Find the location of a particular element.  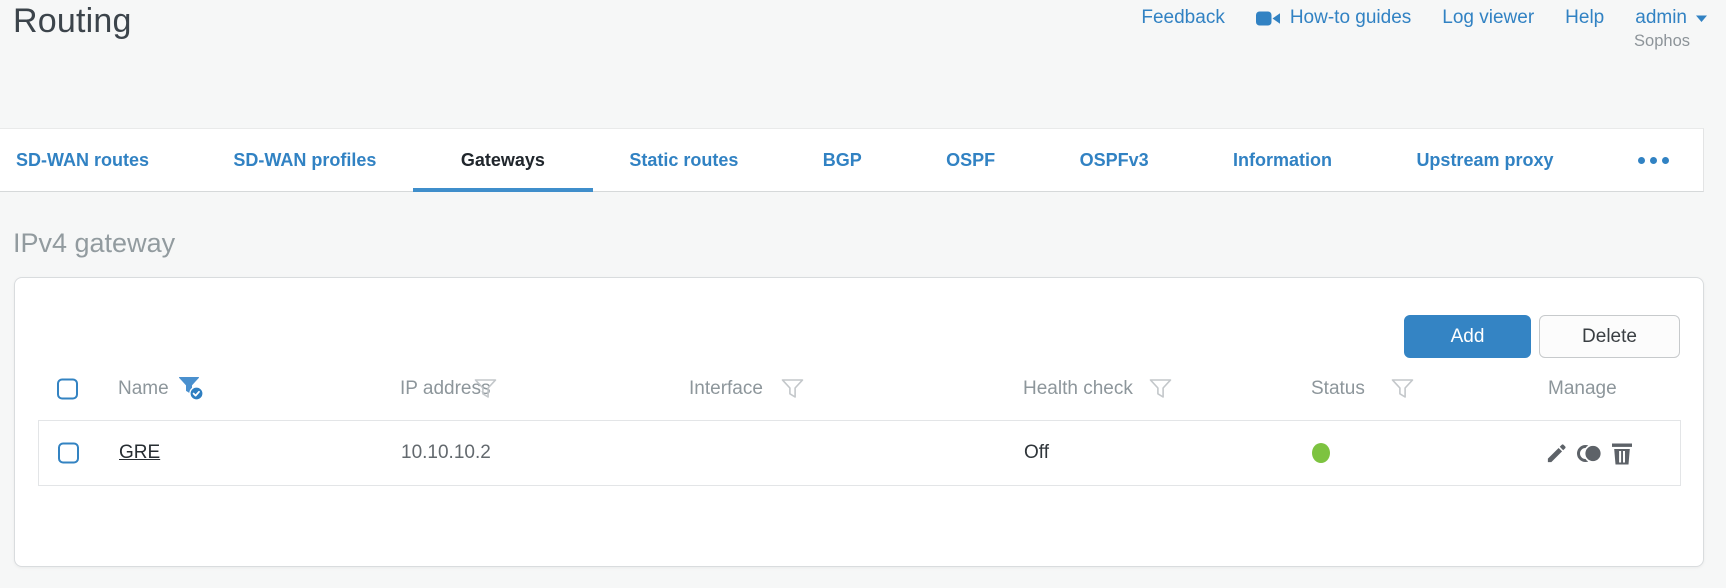

admin-user-menu: admin is located at coordinates (1671, 18).